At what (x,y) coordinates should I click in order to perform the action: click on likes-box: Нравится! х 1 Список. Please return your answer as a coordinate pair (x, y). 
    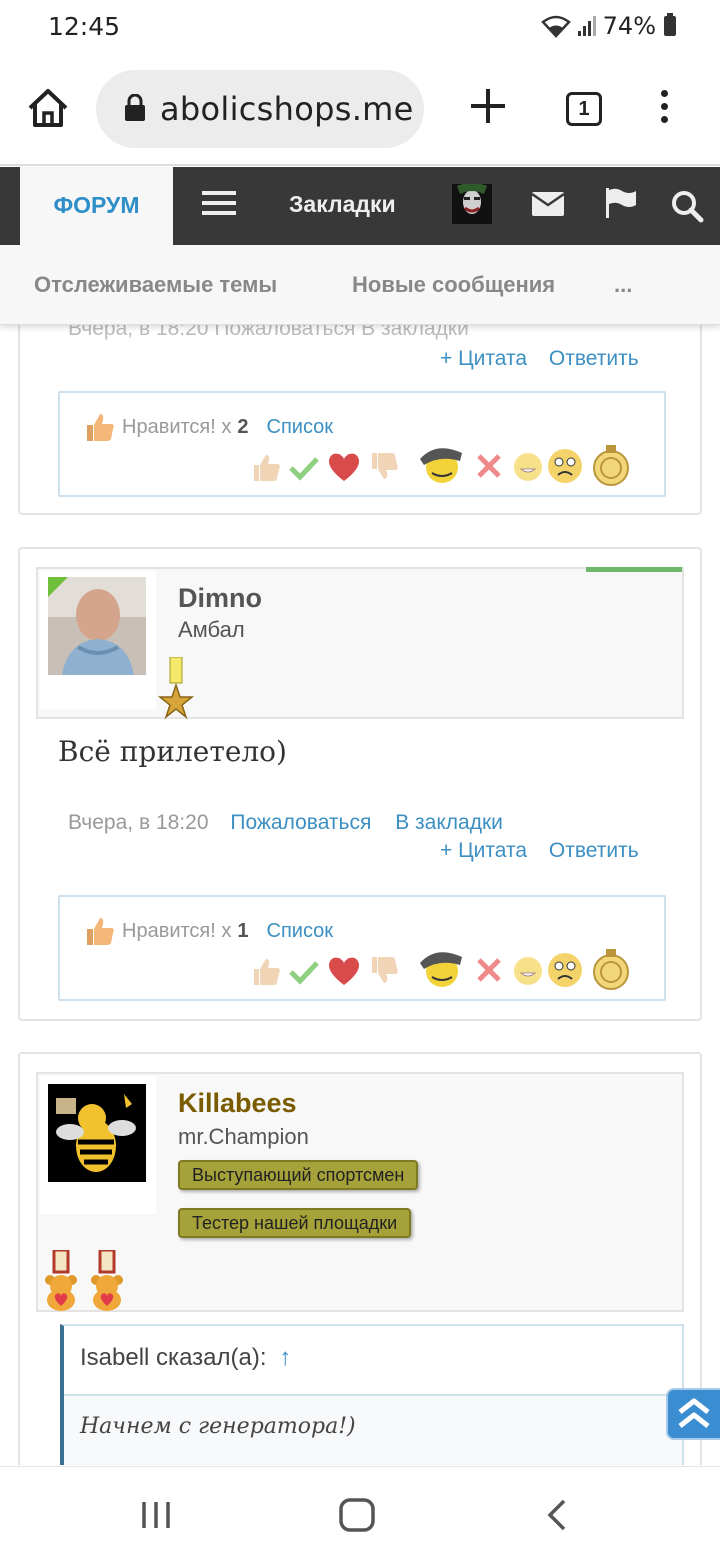
    Looking at the image, I should click on (362, 948).